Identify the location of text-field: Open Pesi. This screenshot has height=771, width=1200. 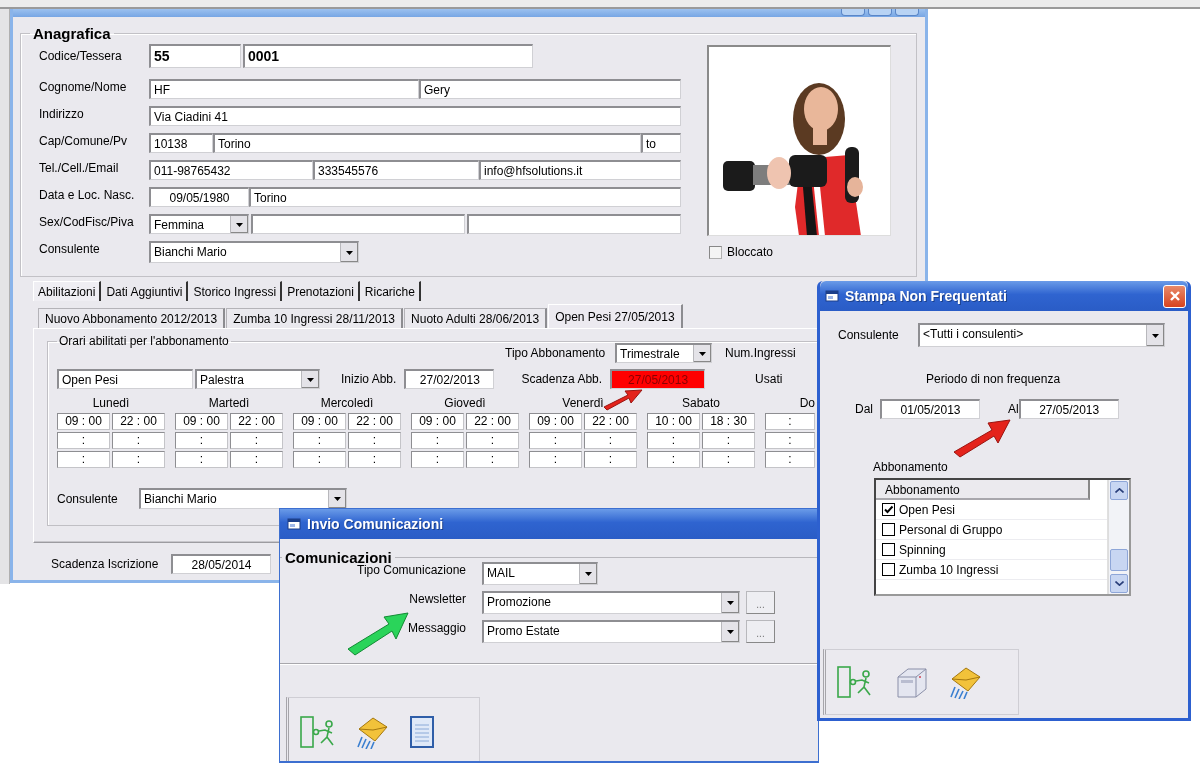
(125, 379).